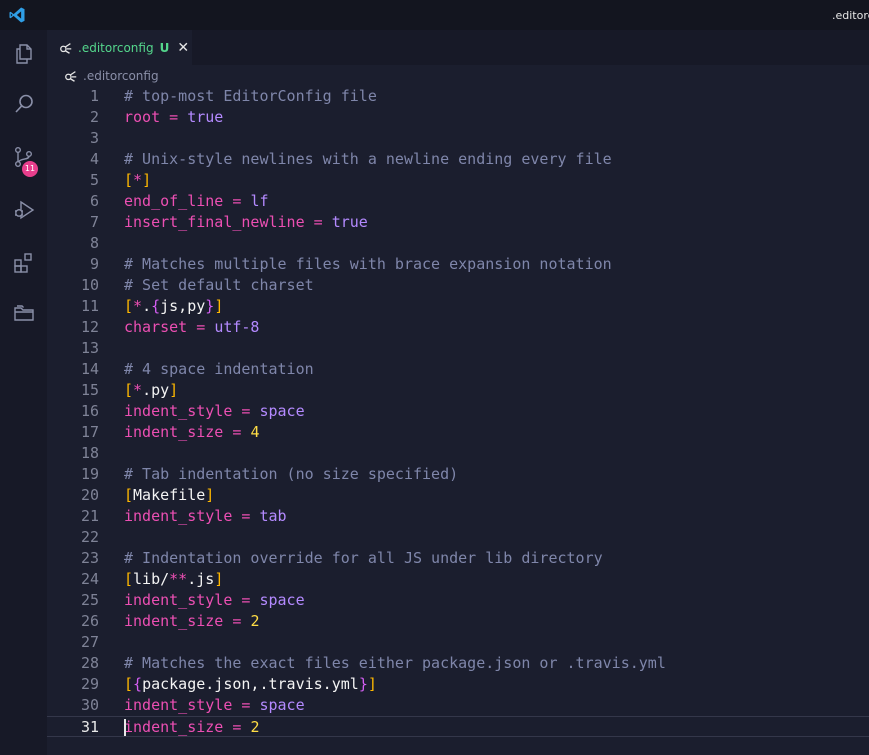 The width and height of the screenshot is (869, 755). I want to click on code-line: 10 # Set default charset, so click(458, 285).